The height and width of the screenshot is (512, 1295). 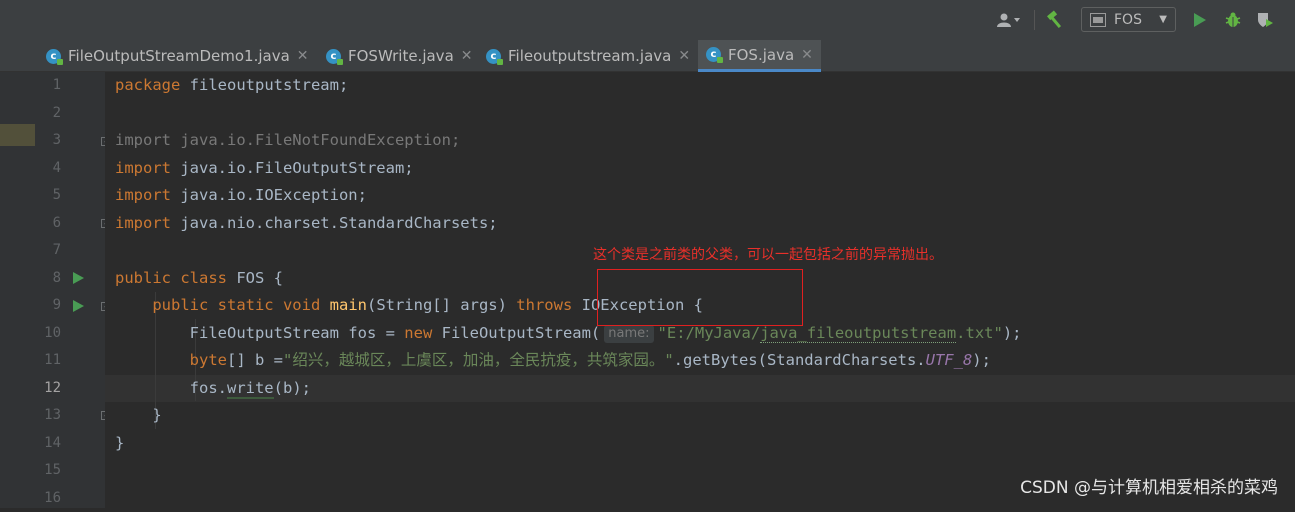 What do you see at coordinates (1034, 20) in the screenshot?
I see `toolbar-separator` at bounding box center [1034, 20].